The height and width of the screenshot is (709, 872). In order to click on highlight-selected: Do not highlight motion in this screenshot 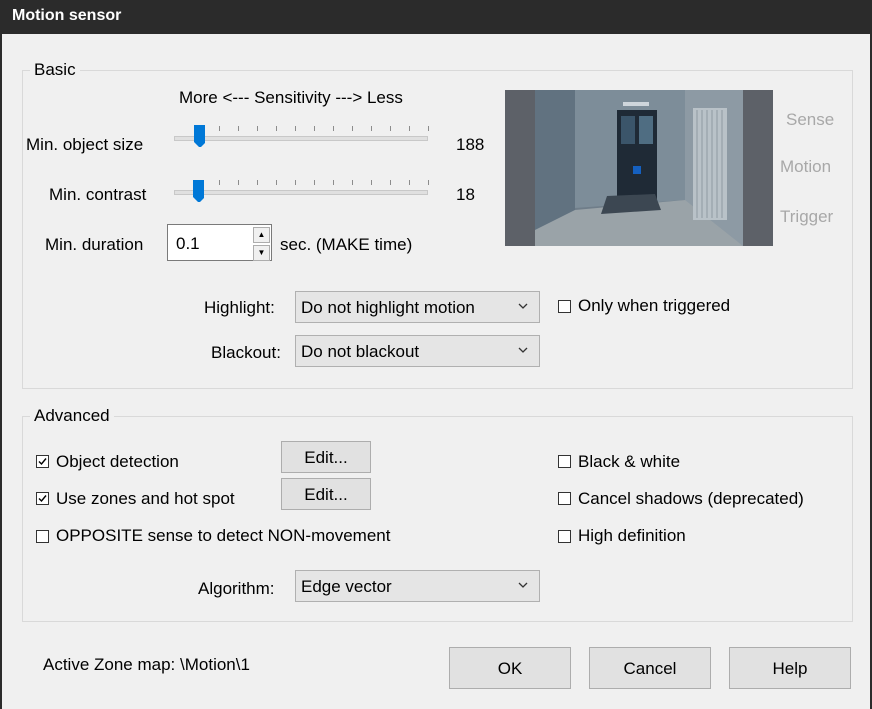, I will do `click(388, 307)`.